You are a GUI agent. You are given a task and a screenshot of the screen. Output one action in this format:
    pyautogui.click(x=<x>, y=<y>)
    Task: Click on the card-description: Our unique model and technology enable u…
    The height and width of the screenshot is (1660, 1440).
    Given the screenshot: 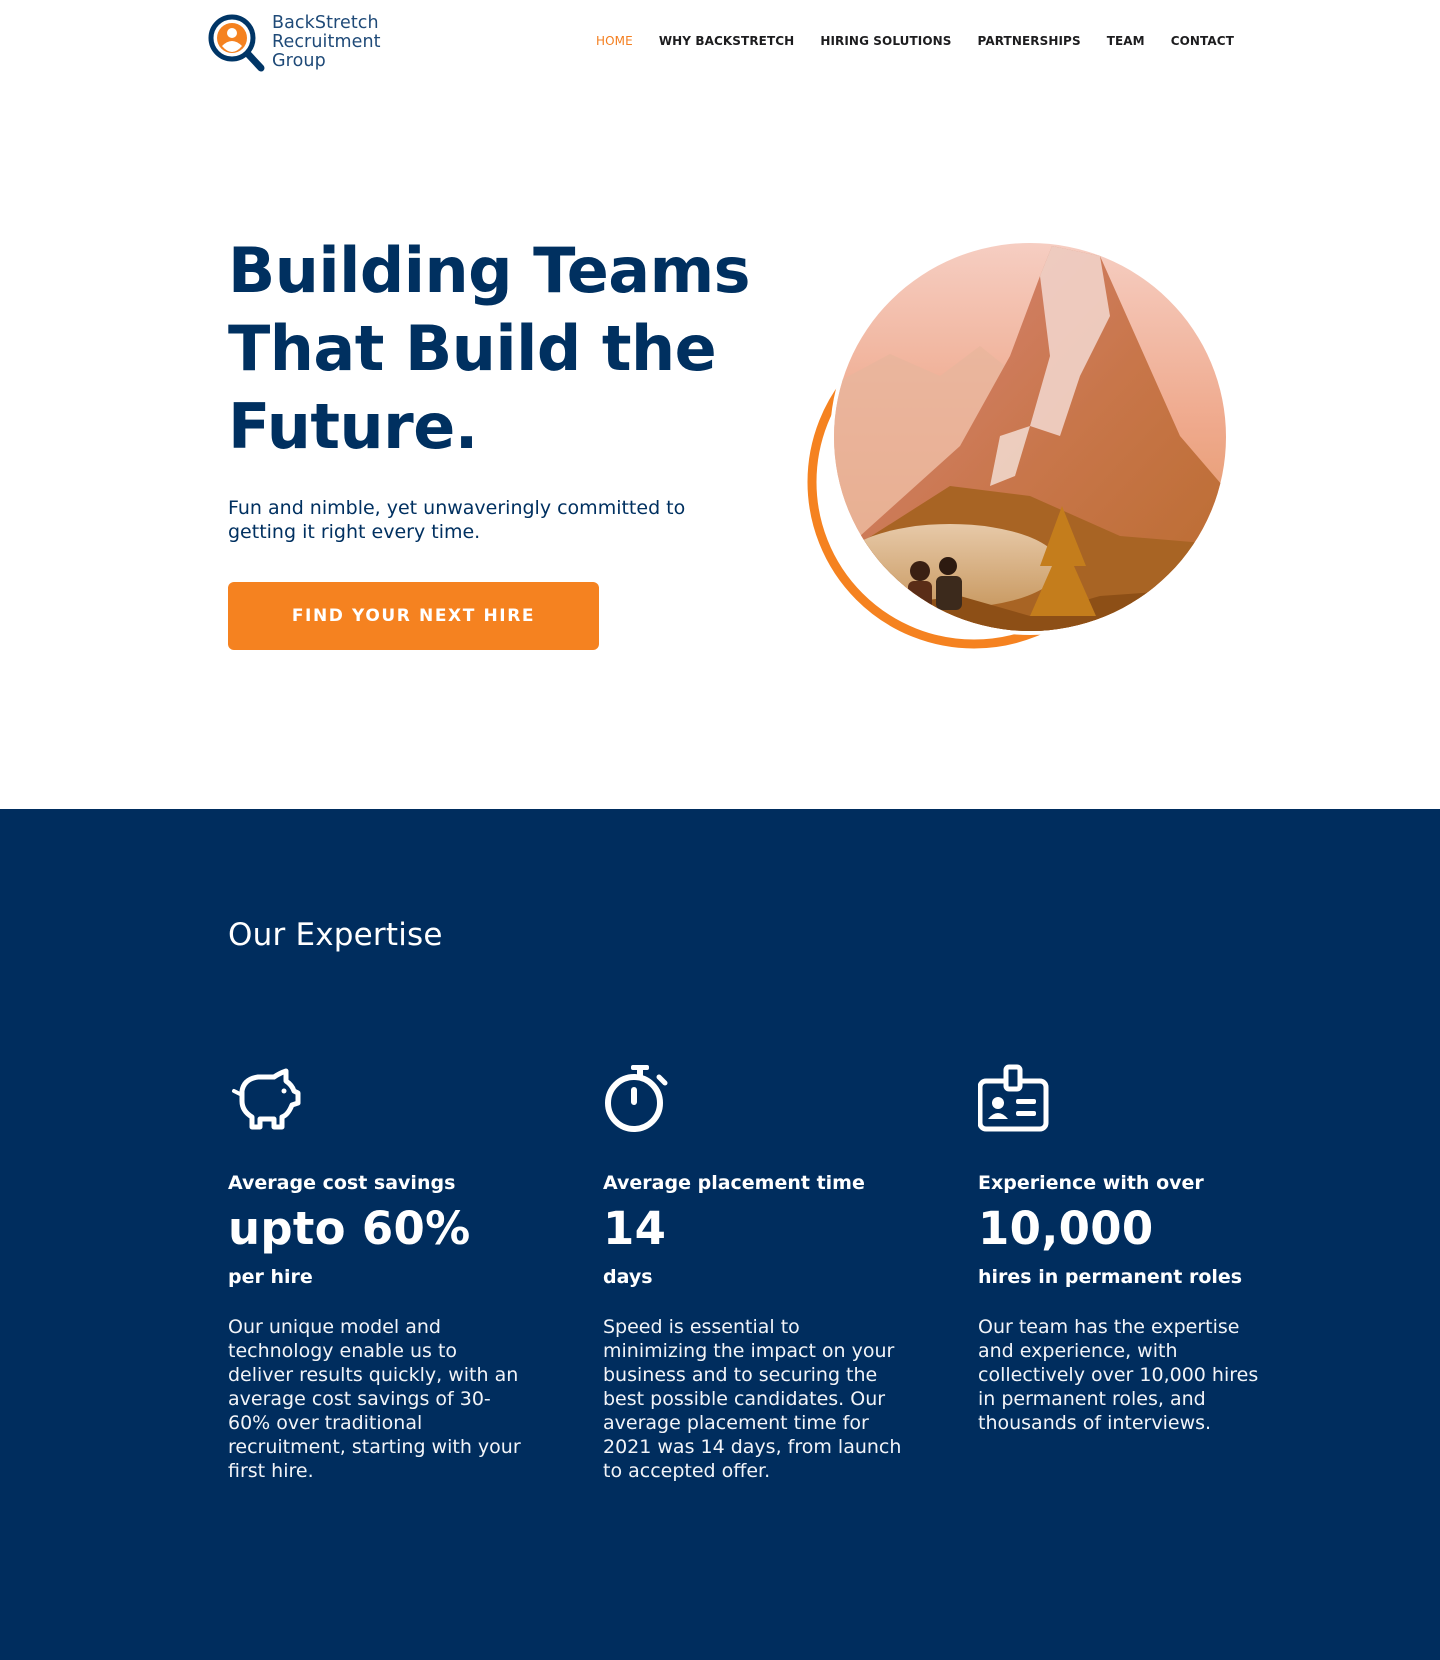 What is the action you would take?
    pyautogui.click(x=374, y=1399)
    